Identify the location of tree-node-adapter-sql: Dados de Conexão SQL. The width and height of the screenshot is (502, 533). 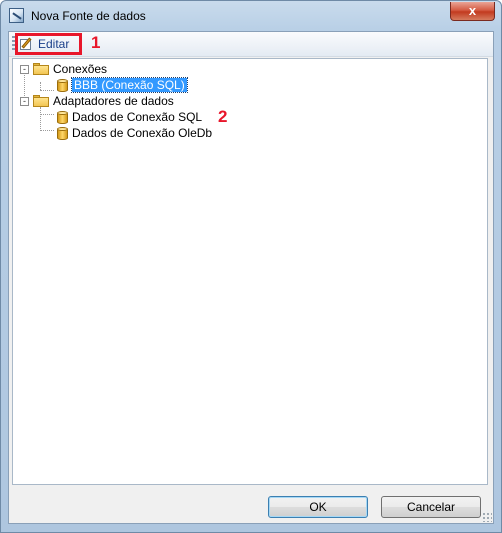
(129, 117).